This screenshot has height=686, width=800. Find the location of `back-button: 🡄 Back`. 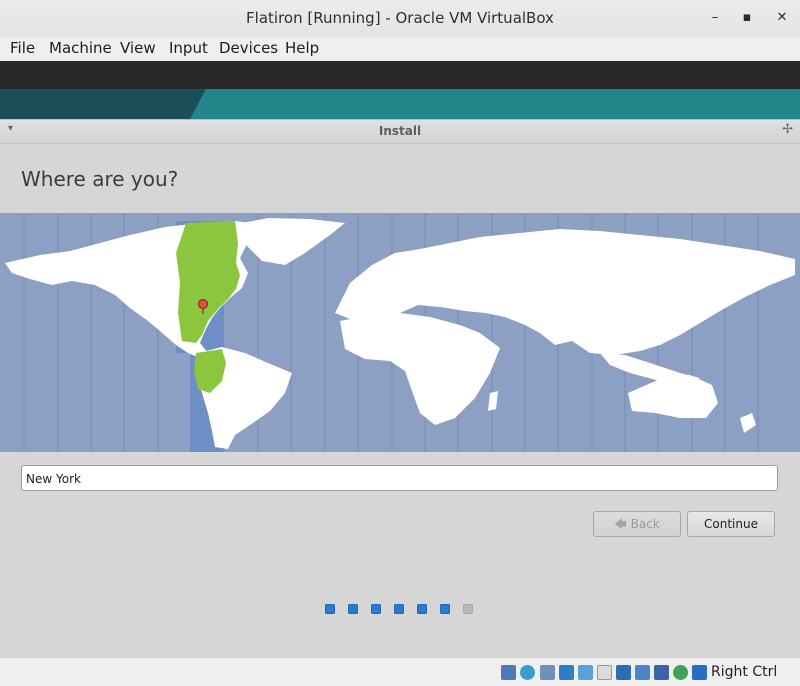

back-button: 🡄 Back is located at coordinates (637, 524).